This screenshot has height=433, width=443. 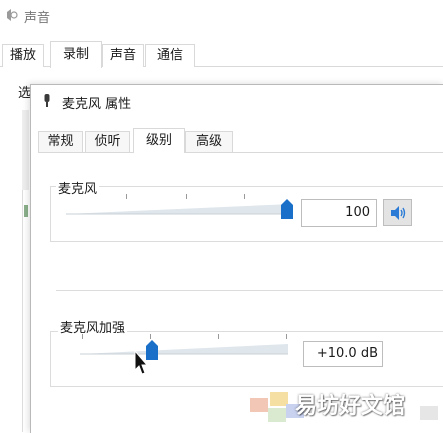 I want to click on outer-list-scrollbar, so click(x=25, y=150).